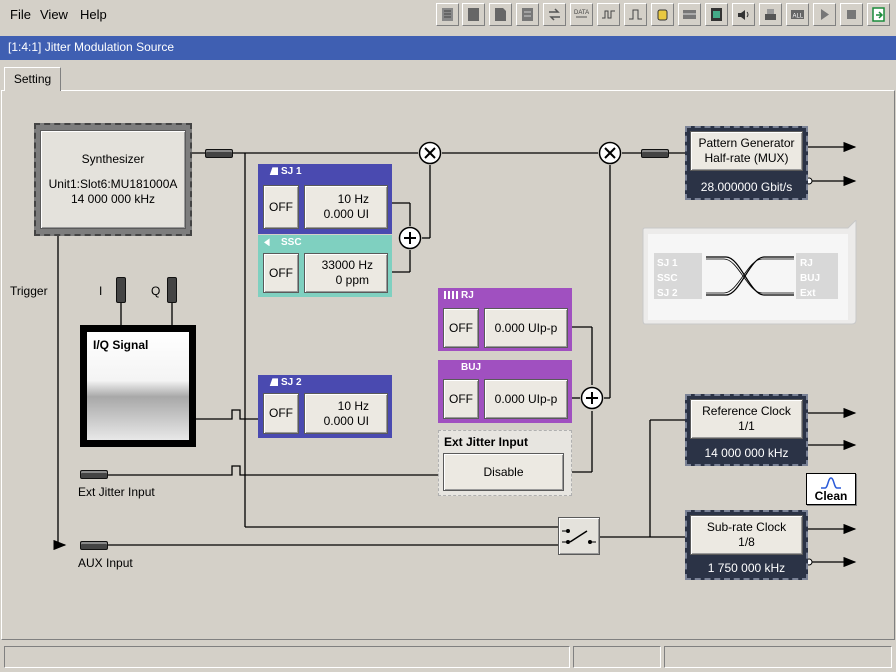 This screenshot has width=896, height=672. I want to click on i-connector, so click(121, 290).